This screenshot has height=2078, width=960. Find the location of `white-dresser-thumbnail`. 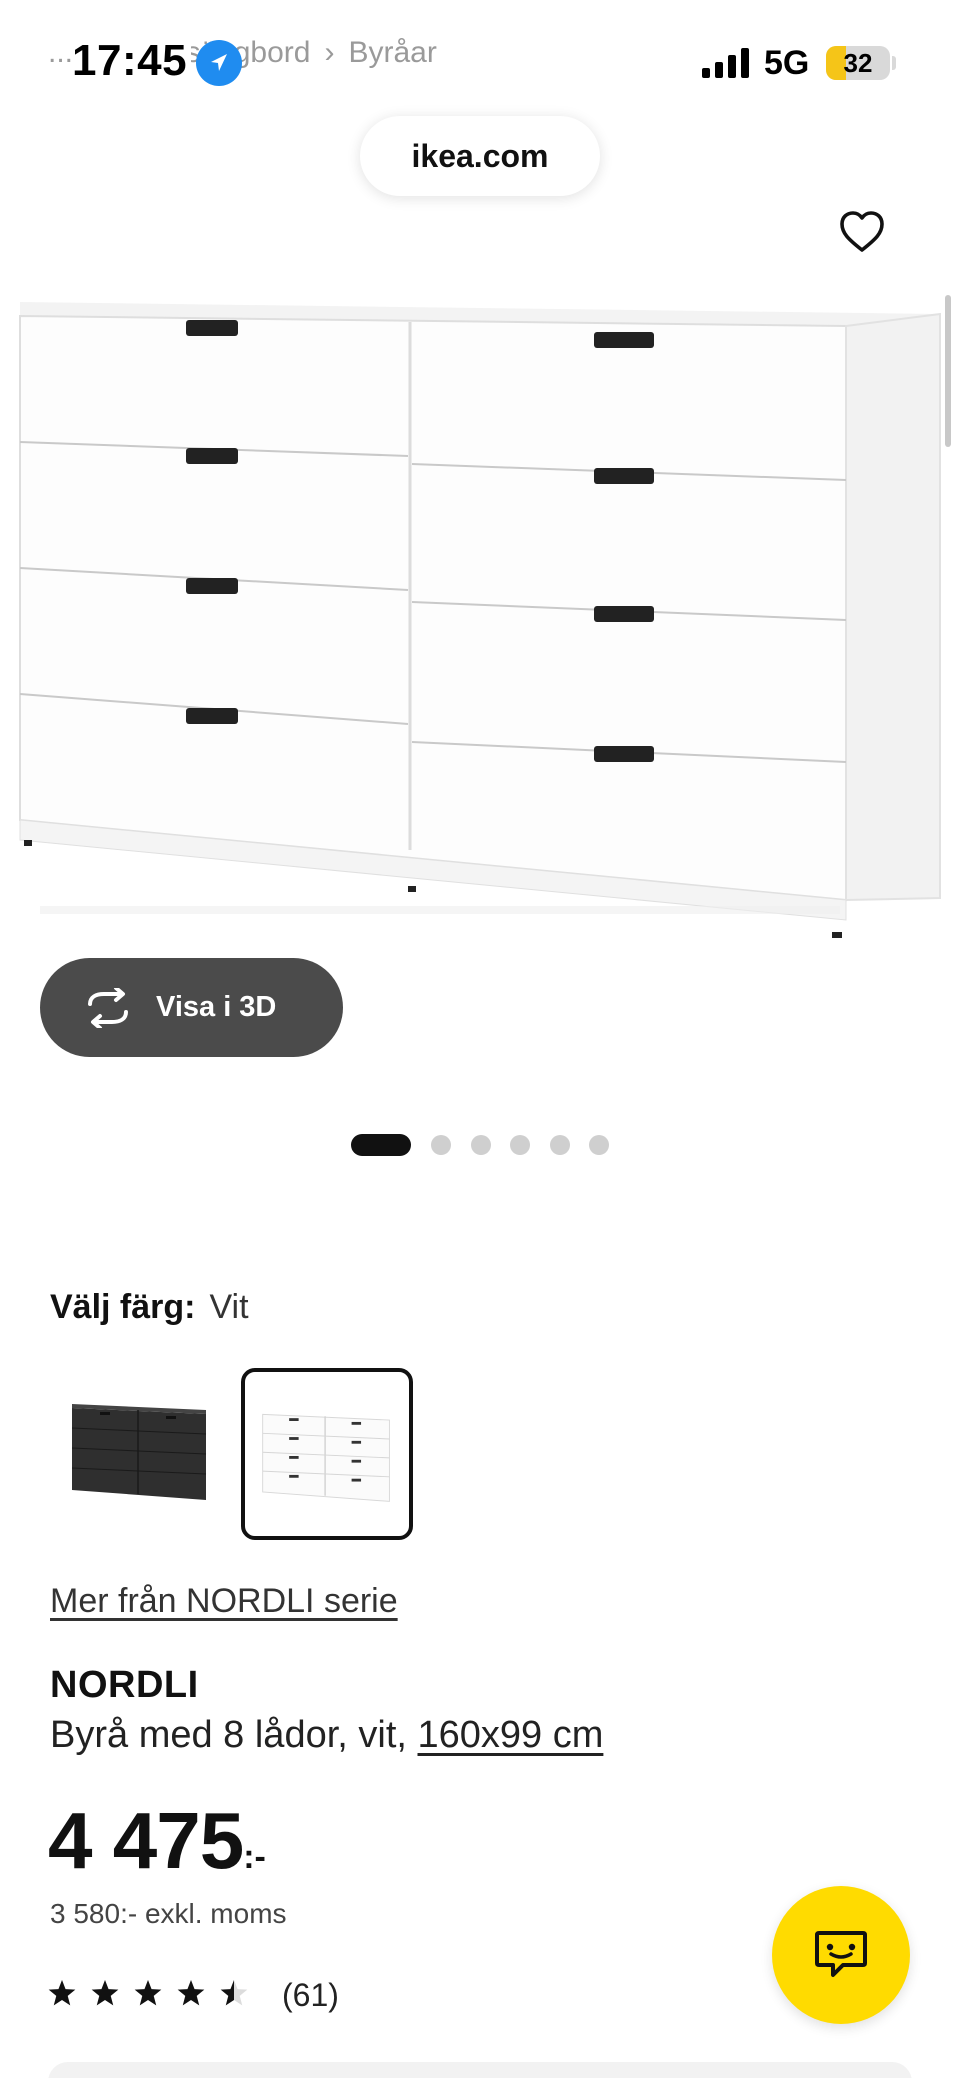

white-dresser-thumbnail is located at coordinates (326, 1457).